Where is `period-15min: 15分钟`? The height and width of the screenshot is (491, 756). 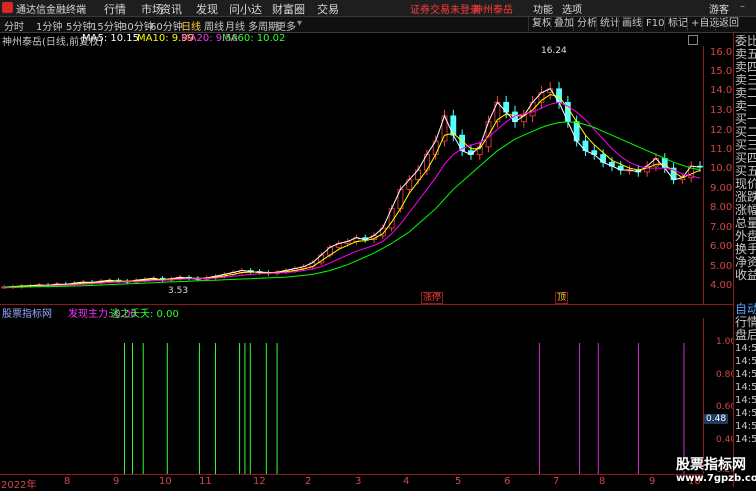 period-15min: 15分钟 is located at coordinates (107, 25).